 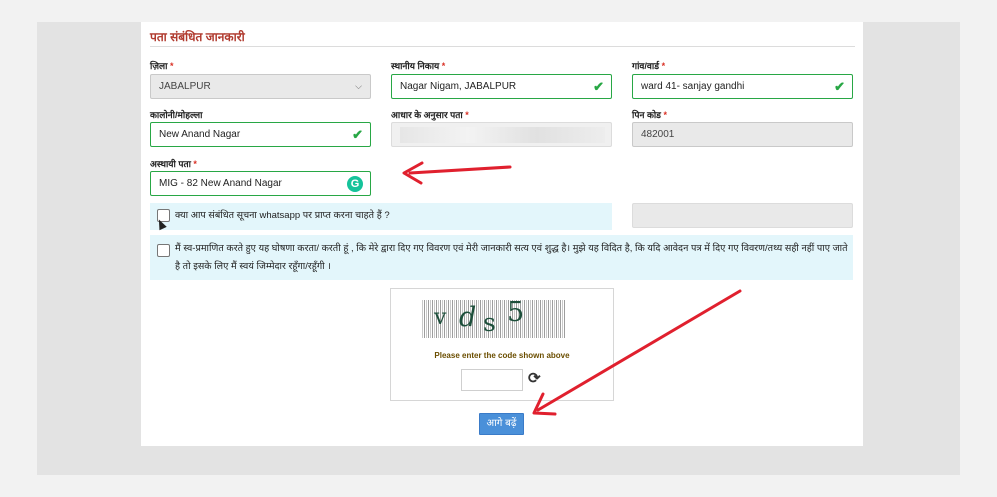 What do you see at coordinates (260, 183) in the screenshot?
I see `temp-address-textarea: MIG - 82 New Anand Nagar G` at bounding box center [260, 183].